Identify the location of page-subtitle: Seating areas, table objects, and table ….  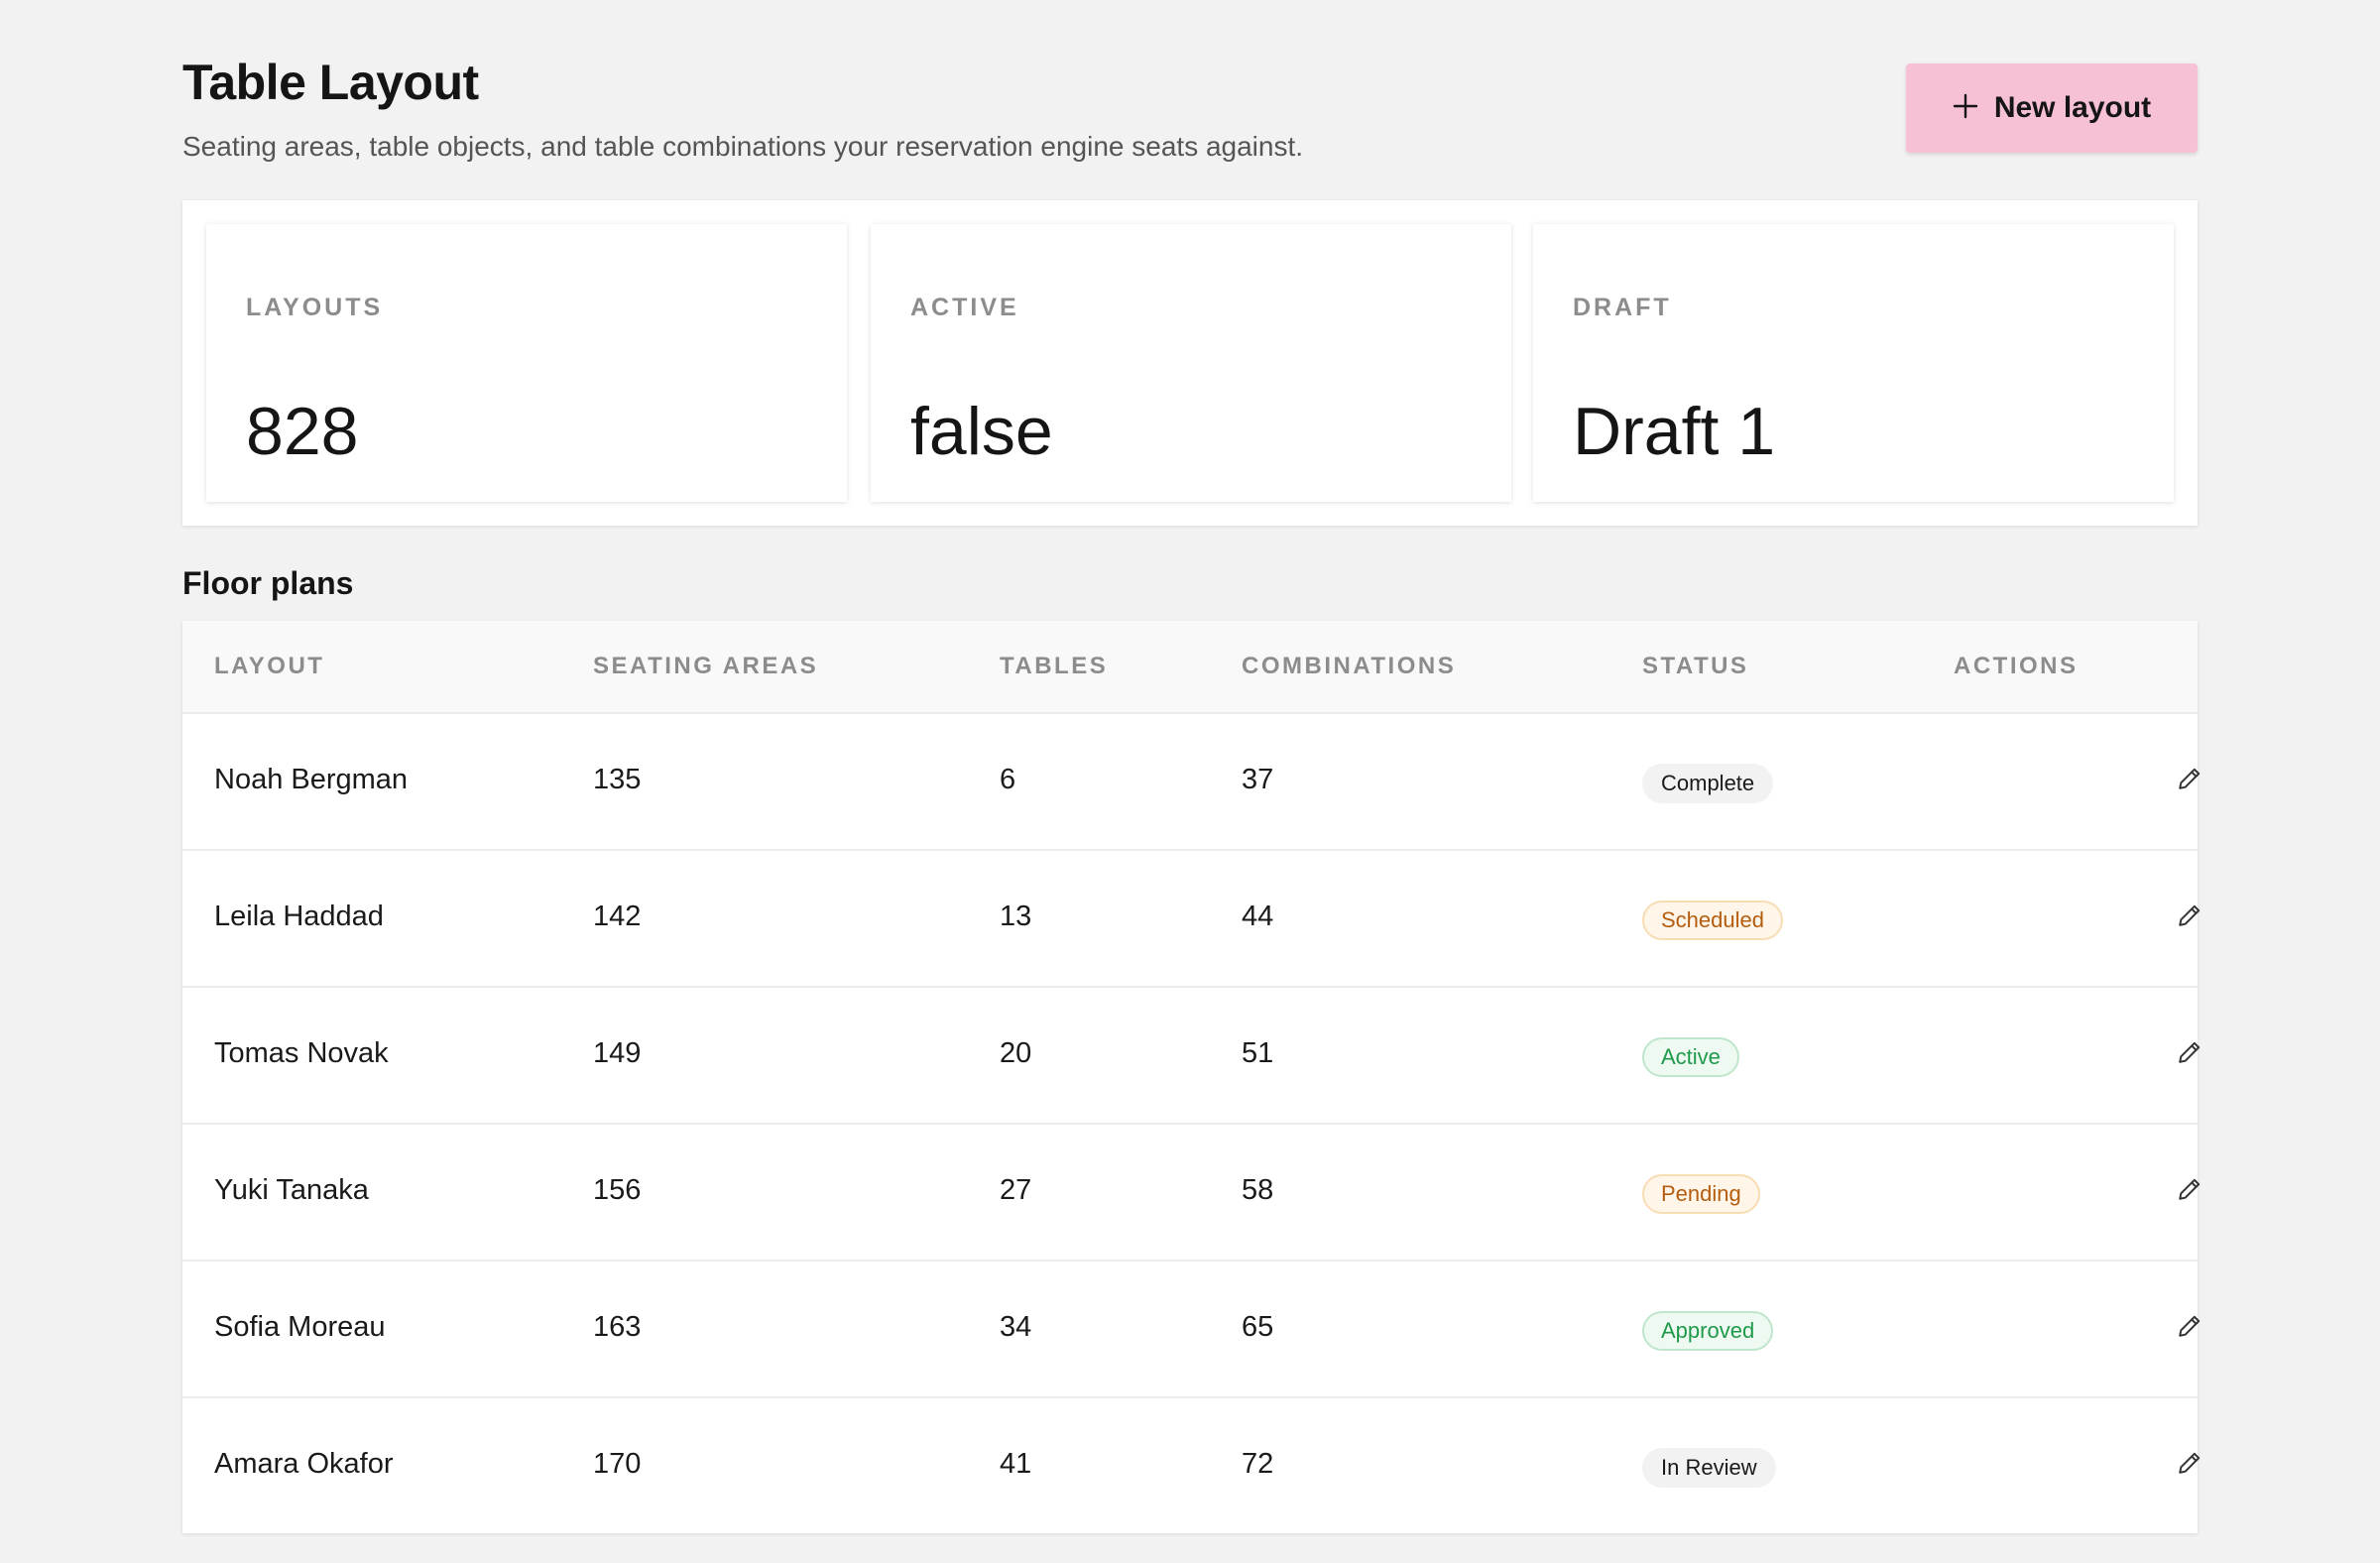
(743, 146).